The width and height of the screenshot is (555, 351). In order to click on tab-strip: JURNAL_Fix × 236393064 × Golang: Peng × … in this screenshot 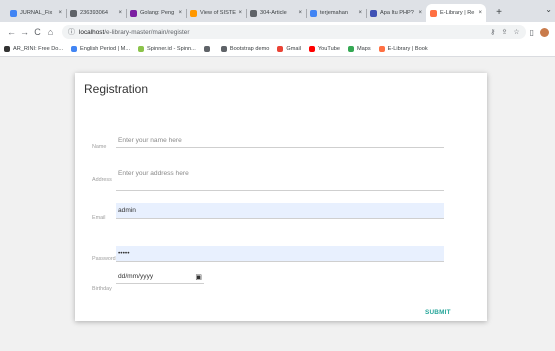, I will do `click(277, 11)`.